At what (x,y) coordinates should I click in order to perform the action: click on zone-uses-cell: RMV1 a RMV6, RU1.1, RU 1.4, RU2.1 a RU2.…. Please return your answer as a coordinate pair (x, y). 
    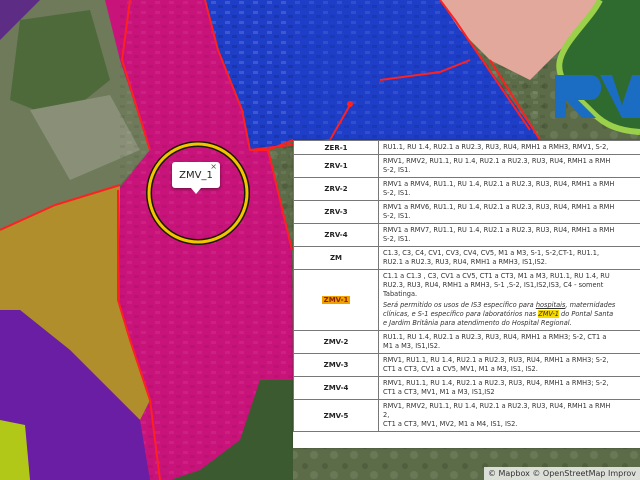
    Looking at the image, I should click on (509, 212).